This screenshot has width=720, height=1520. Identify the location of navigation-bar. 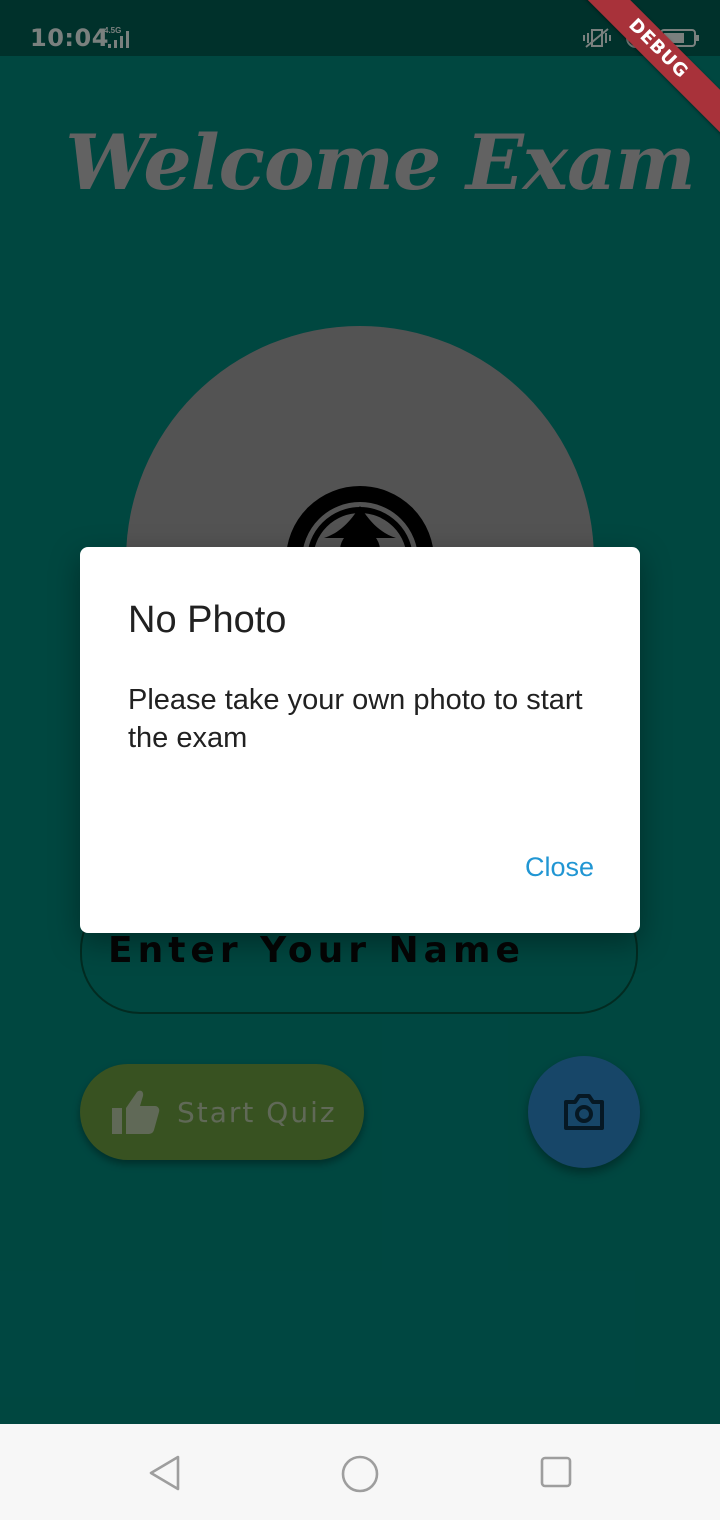
(360, 1472).